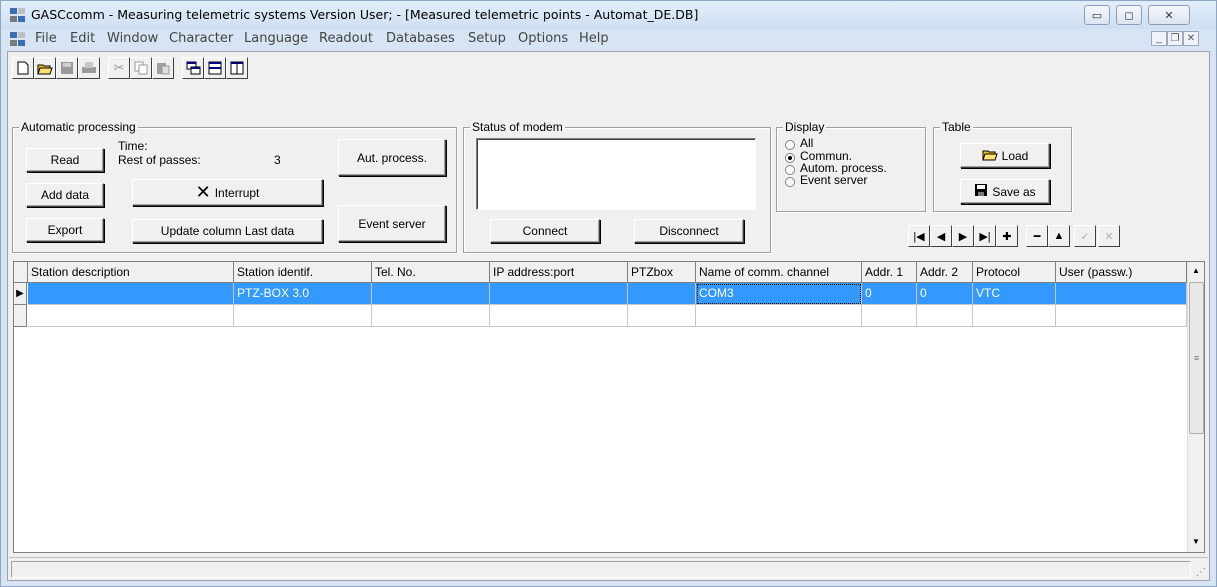 The image size is (1217, 587). Describe the element at coordinates (131, 272) in the screenshot. I see `column-header: Station description` at that location.